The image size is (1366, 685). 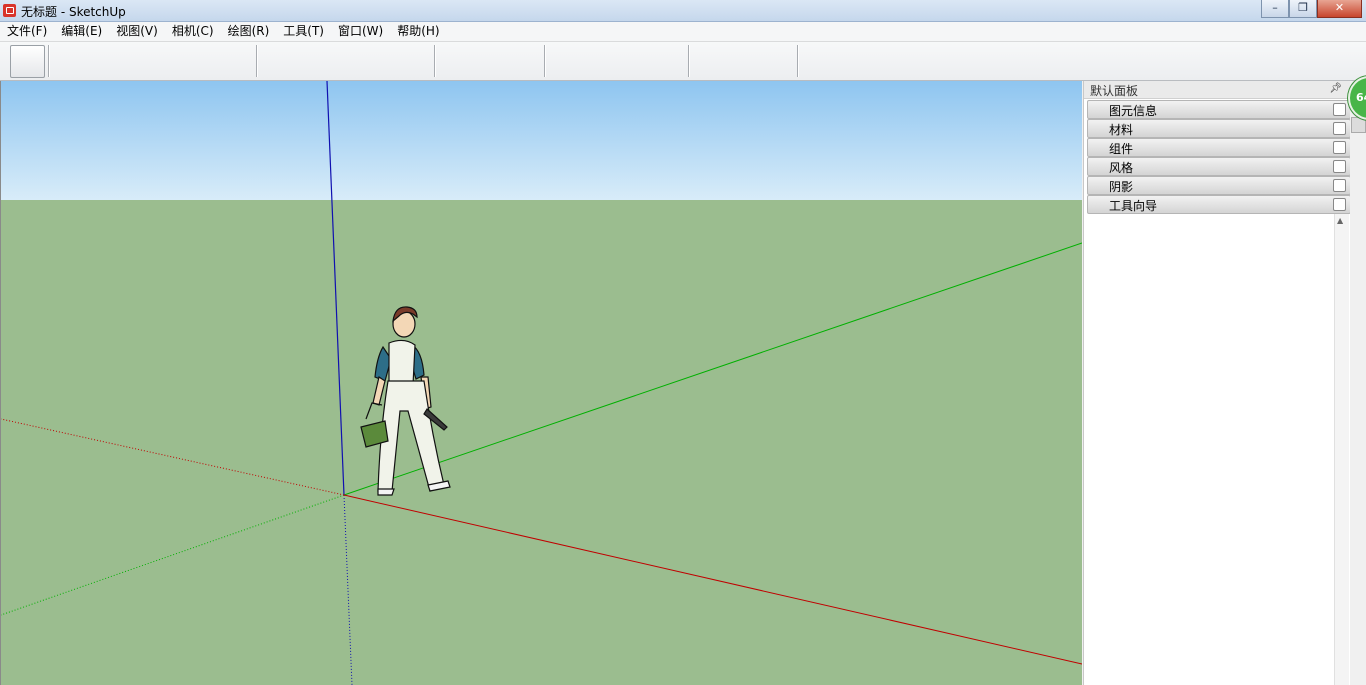 What do you see at coordinates (1219, 185) in the screenshot?
I see `tray-section-shadows: 阴影` at bounding box center [1219, 185].